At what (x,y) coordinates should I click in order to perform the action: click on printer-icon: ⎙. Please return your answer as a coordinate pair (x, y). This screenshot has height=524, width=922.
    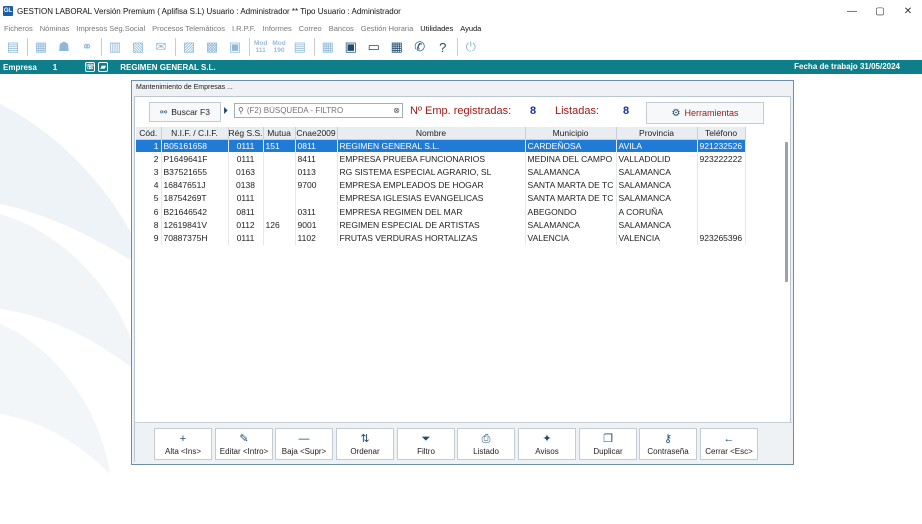
    Looking at the image, I should click on (486, 438).